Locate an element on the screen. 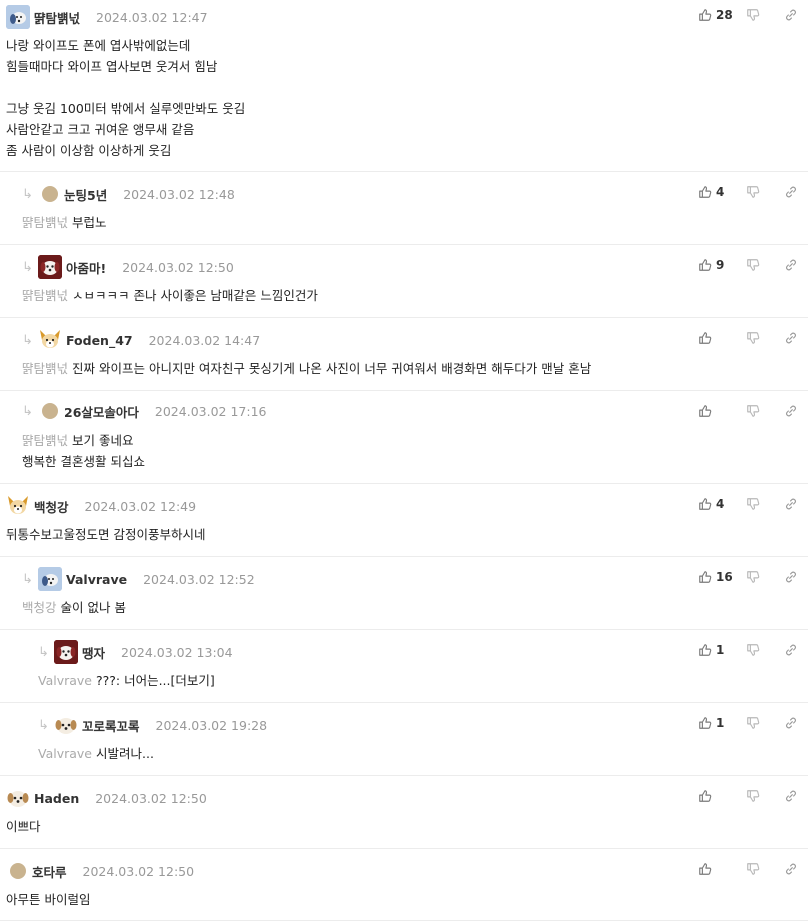  comment-date: 2024.03.02 12:47 is located at coordinates (152, 17).